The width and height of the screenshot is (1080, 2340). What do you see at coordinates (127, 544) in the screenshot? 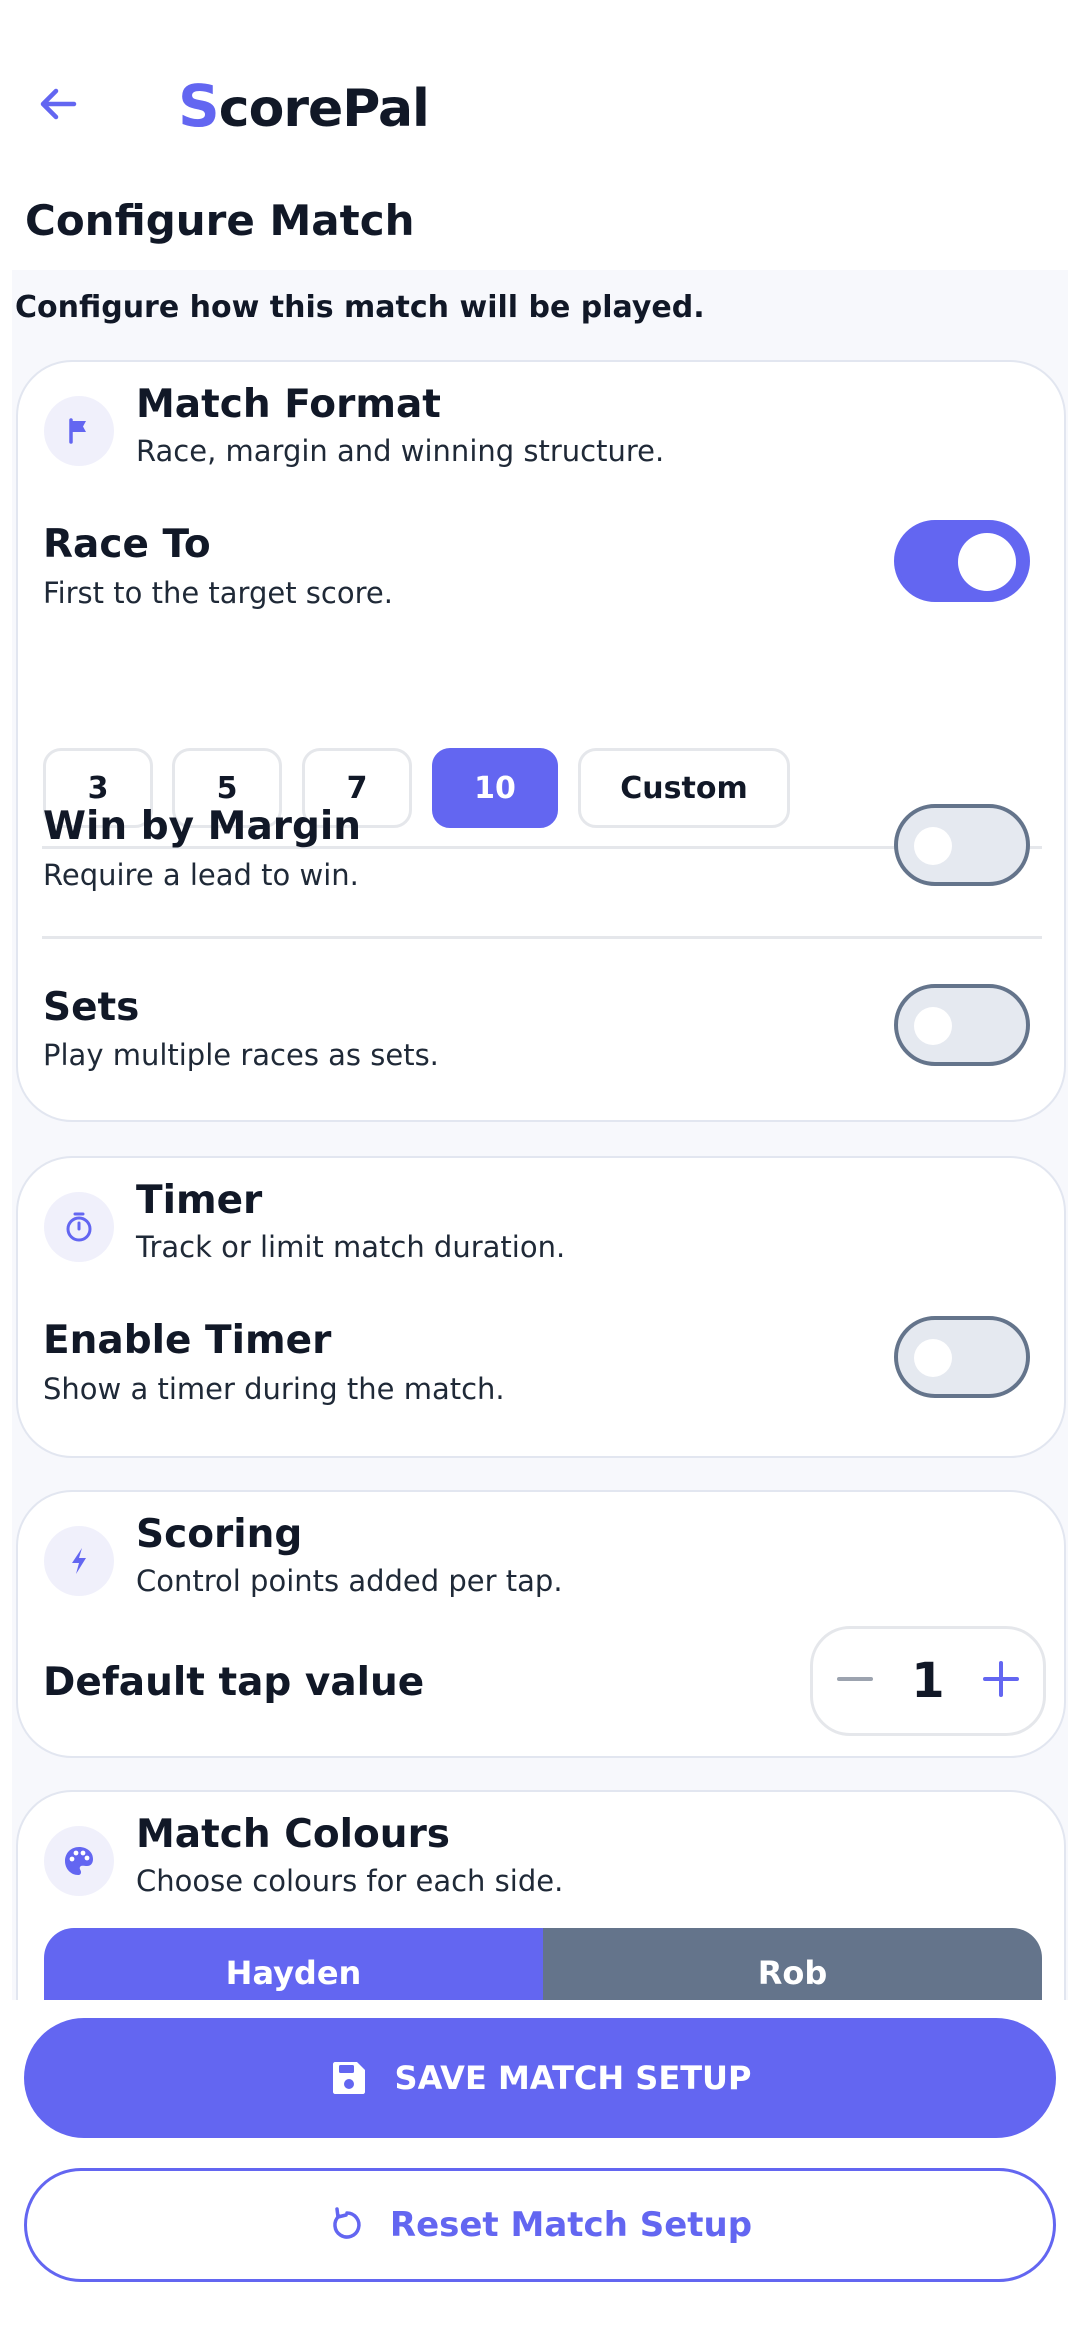
I see `race-to-label: Race To` at bounding box center [127, 544].